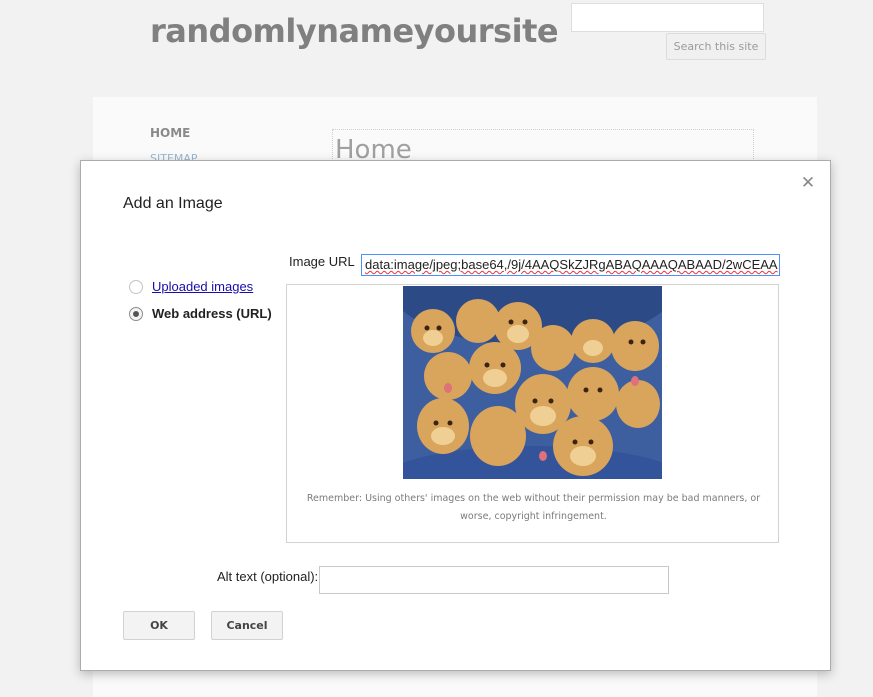  Describe the element at coordinates (170, 133) in the screenshot. I see `nav-item-home: HOME` at that location.